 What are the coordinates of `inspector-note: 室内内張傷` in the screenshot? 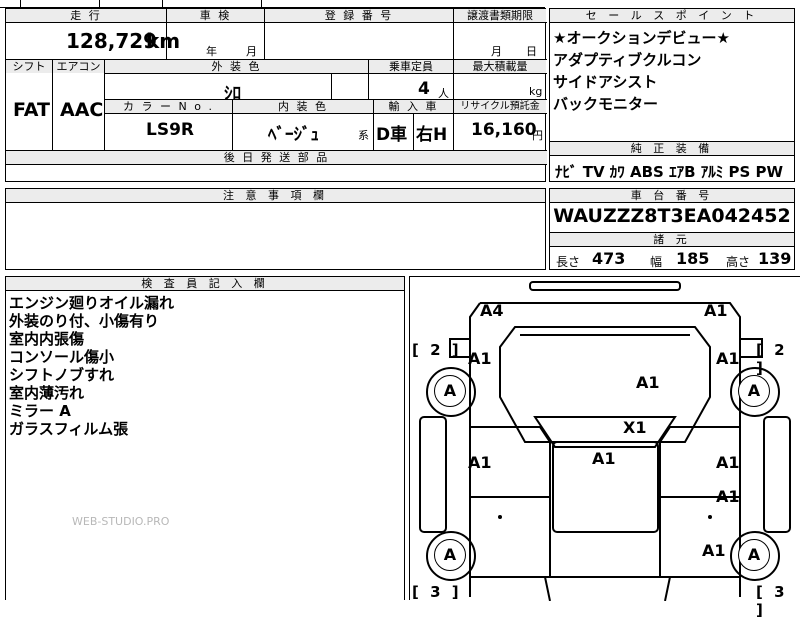 It's located at (47, 339).